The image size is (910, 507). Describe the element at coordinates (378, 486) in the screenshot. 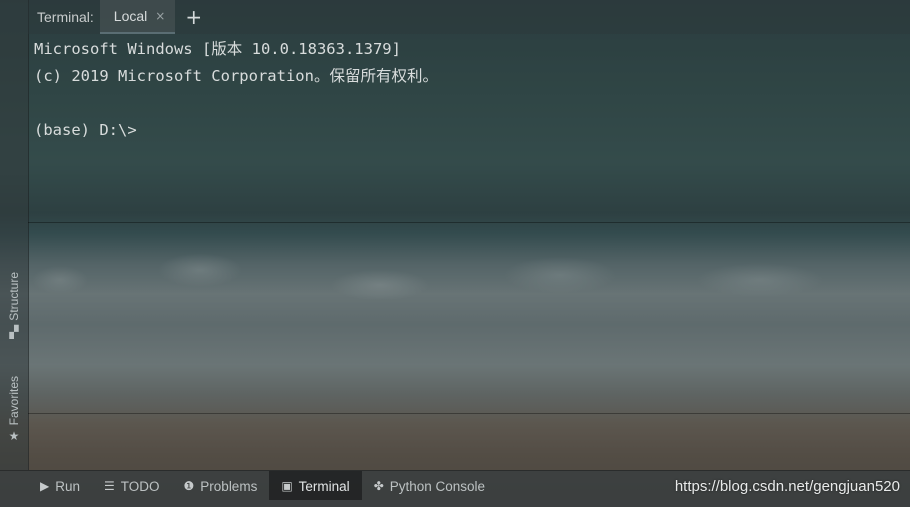

I see `python-icon: ✤` at that location.